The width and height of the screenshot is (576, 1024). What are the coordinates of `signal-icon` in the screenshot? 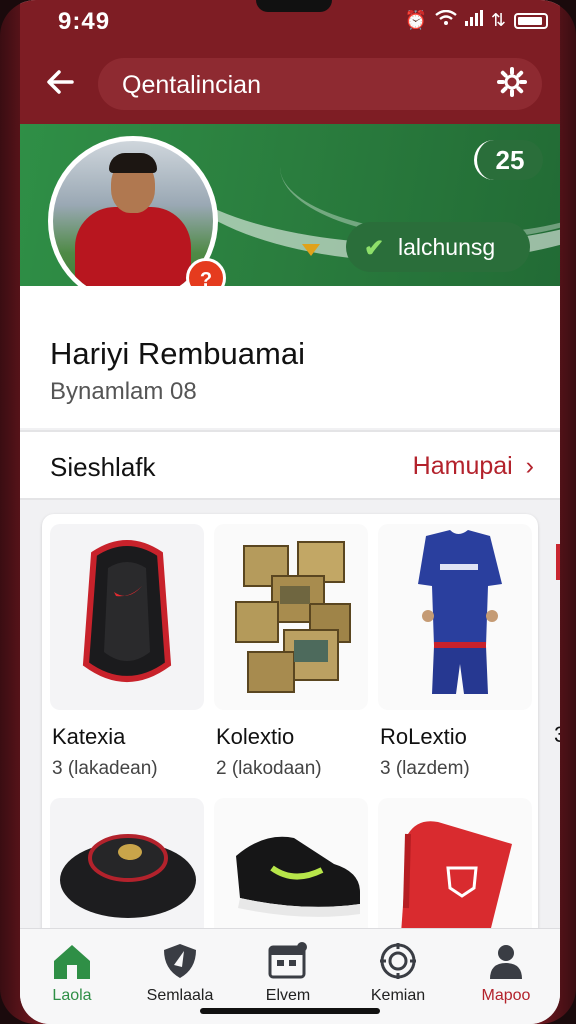 It's located at (473, 20).